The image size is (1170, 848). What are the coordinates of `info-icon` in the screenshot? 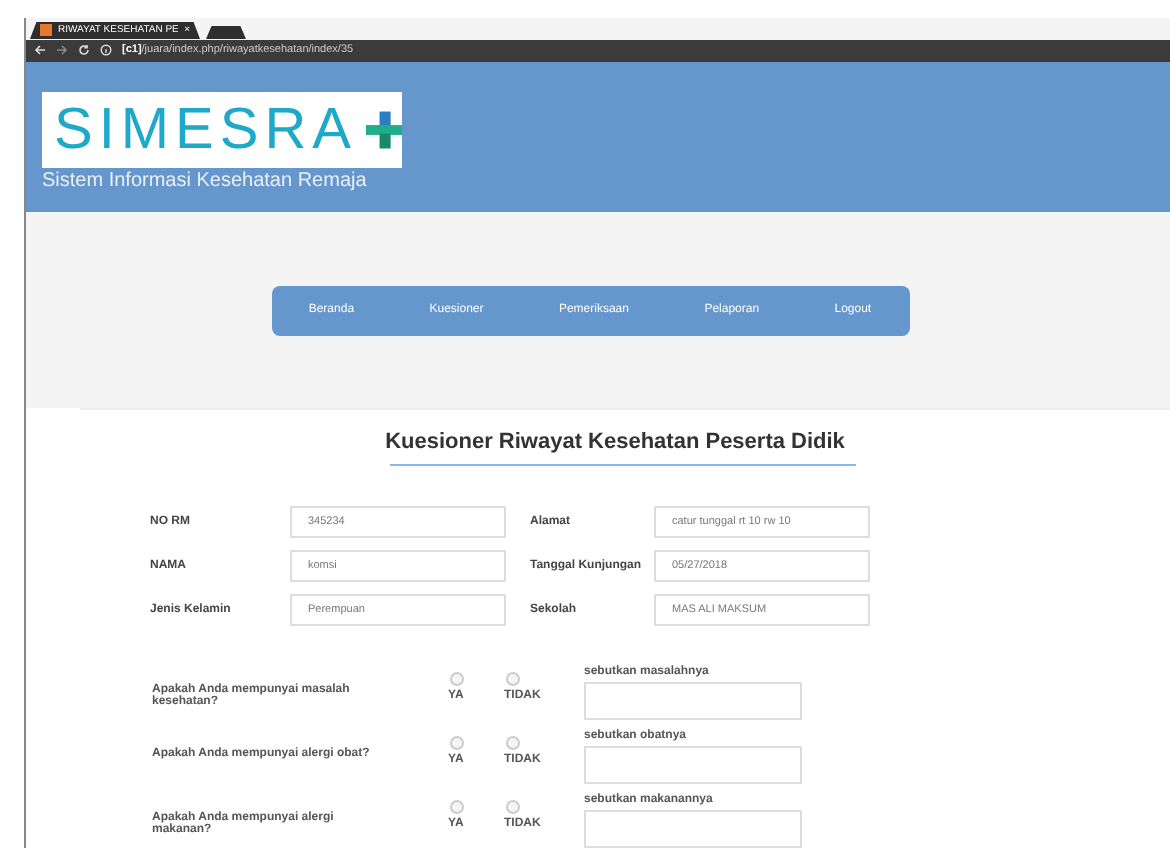 It's located at (106, 50).